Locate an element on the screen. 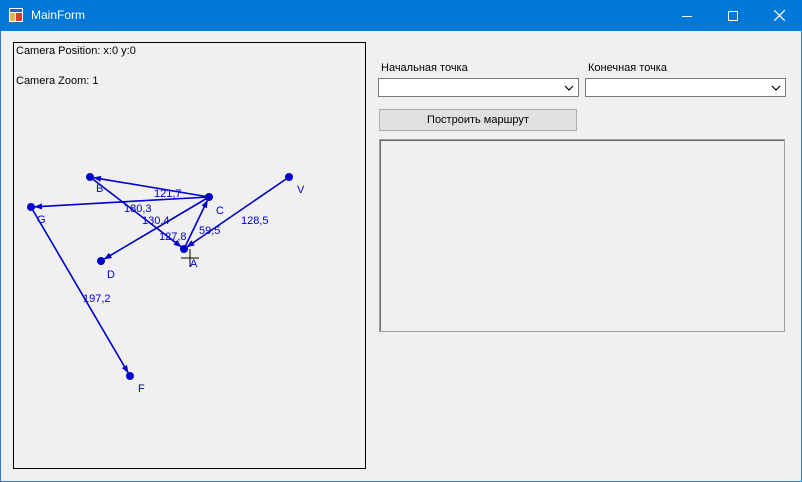 The image size is (802, 482). graph-node-B is located at coordinates (90, 177).